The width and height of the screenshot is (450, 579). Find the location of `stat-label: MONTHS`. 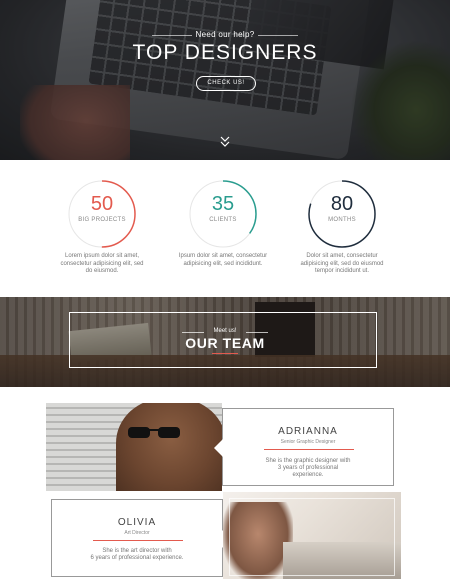

stat-label: MONTHS is located at coordinates (342, 220).